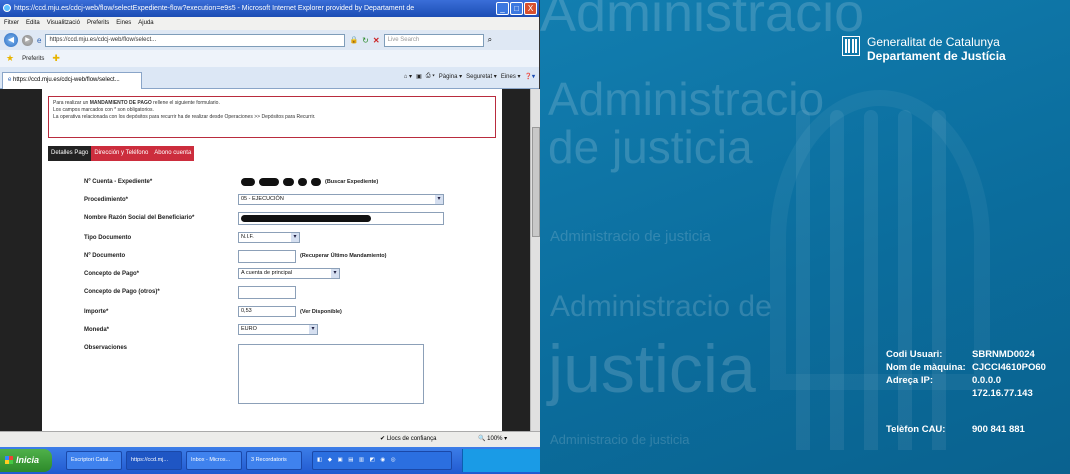  What do you see at coordinates (139, 218) in the screenshot?
I see `nombre-label: Nombre Razón Social del Beneficiario*` at bounding box center [139, 218].